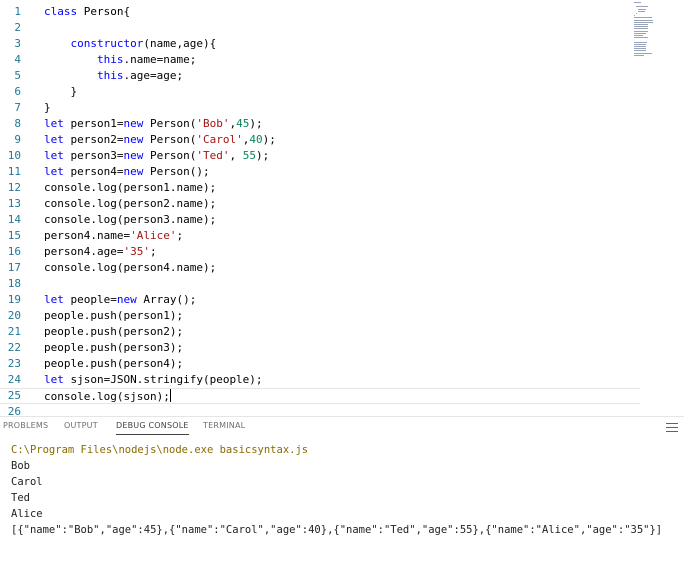 Image resolution: width=684 pixels, height=561 pixels. Describe the element at coordinates (224, 425) in the screenshot. I see `tab-terminal: TERMINAL` at that location.